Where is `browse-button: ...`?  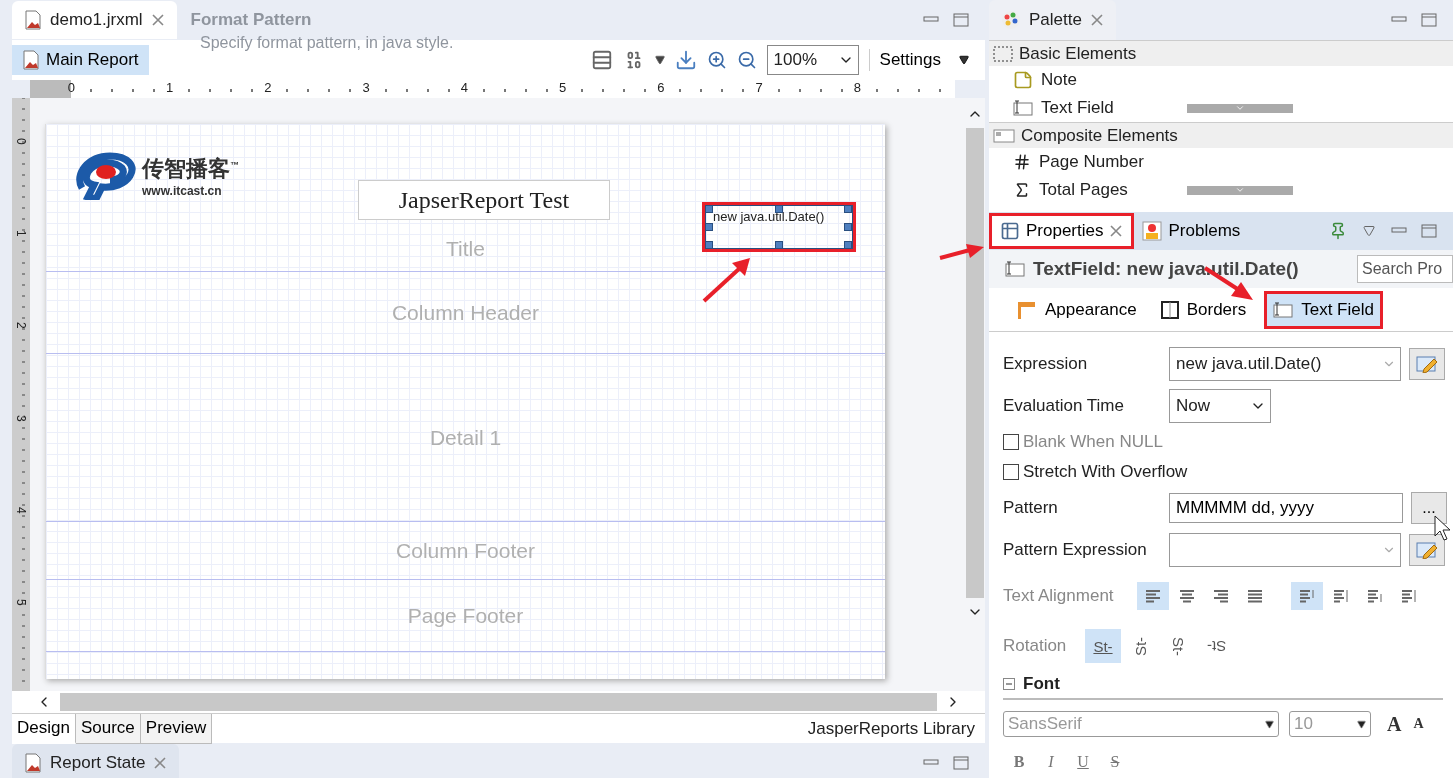
browse-button: ... is located at coordinates (1429, 508).